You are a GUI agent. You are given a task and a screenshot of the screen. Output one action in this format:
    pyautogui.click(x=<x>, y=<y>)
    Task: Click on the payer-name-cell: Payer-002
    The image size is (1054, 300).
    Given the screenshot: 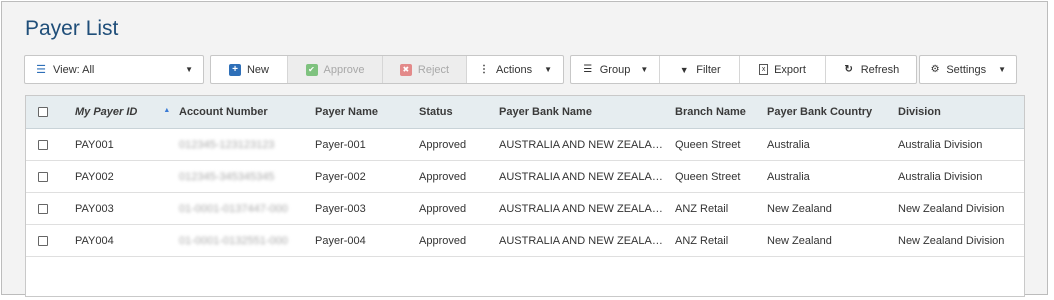 What is the action you would take?
    pyautogui.click(x=340, y=176)
    